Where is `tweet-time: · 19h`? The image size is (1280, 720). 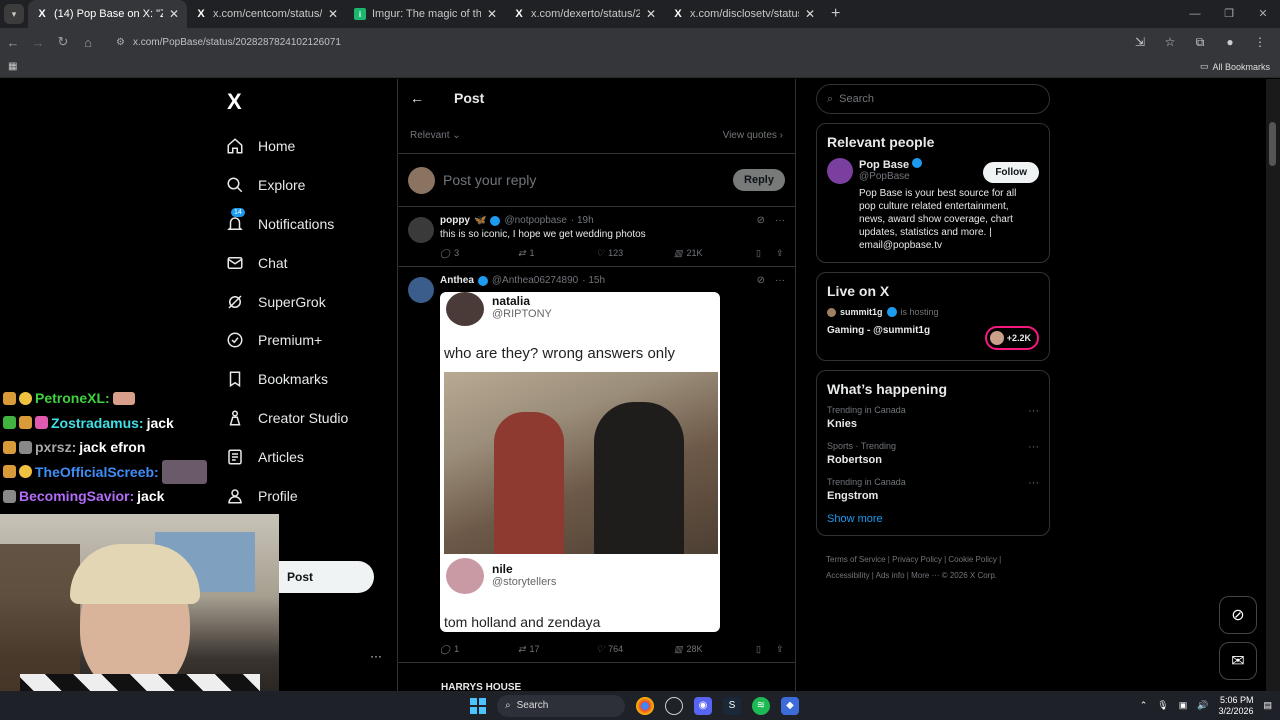
tweet-time: · 19h is located at coordinates (582, 220).